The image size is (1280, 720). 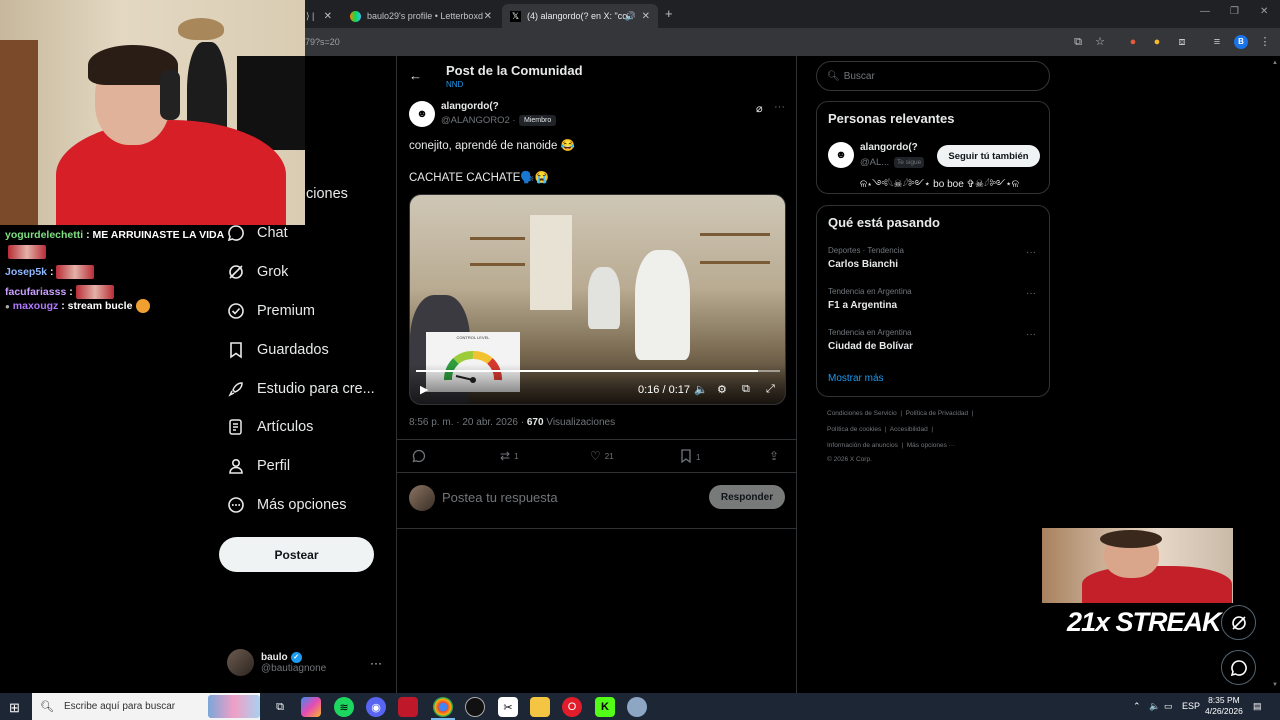 What do you see at coordinates (478, 120) in the screenshot?
I see `author-handle: @ALANGORO2 ·` at bounding box center [478, 120].